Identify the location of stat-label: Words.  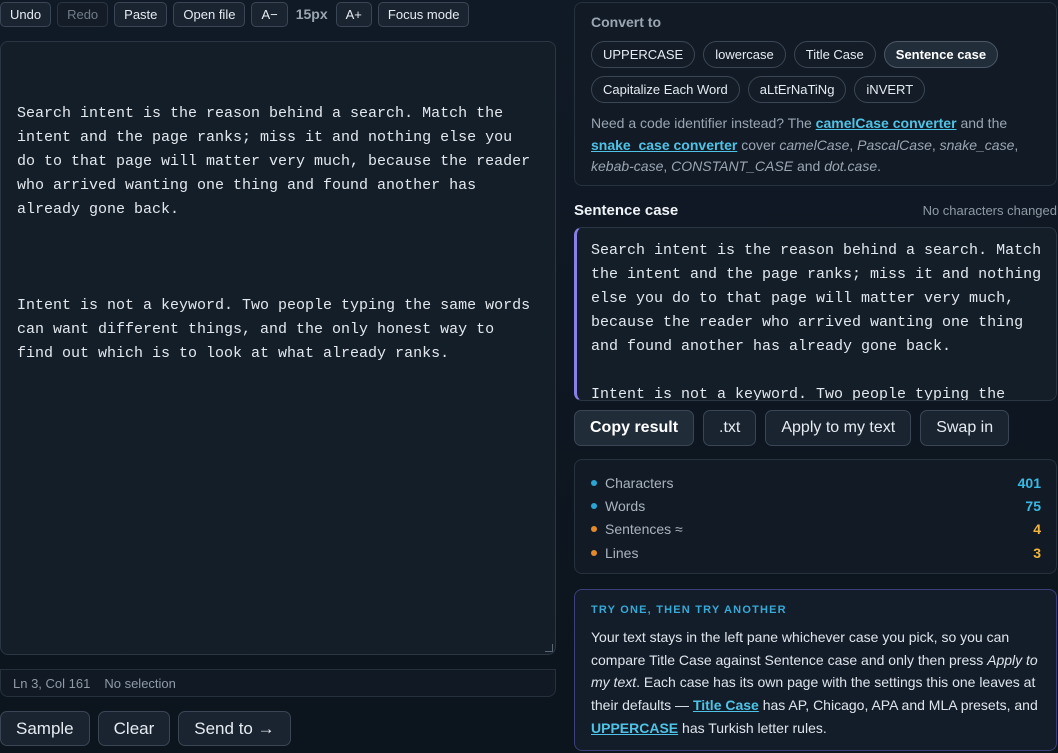
(625, 505).